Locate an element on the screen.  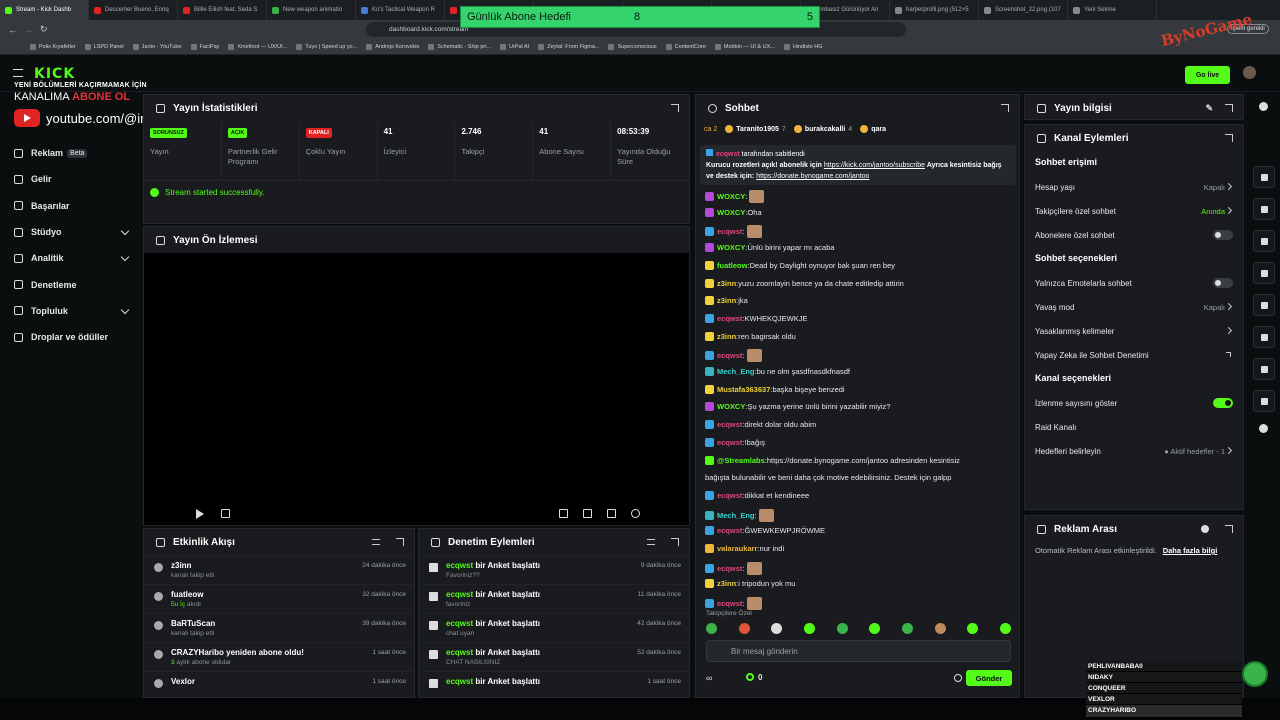
rail-button-wrench is located at coordinates (1264, 369).